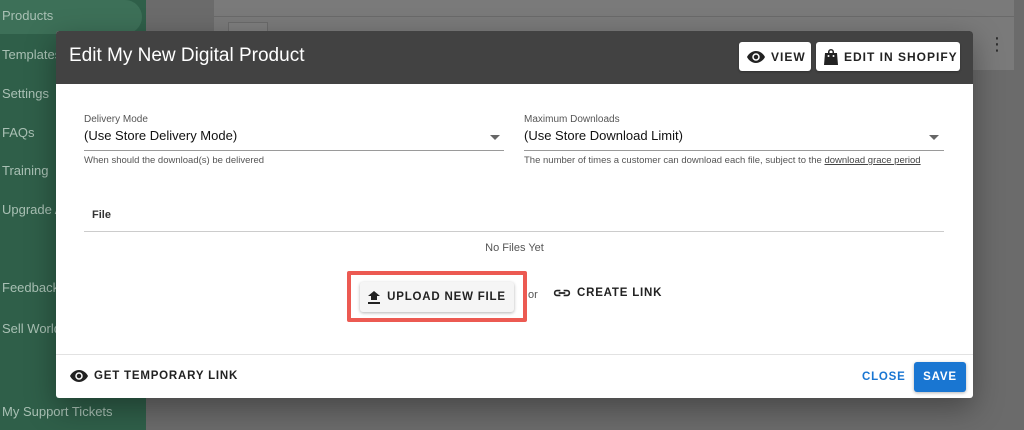 The width and height of the screenshot is (1024, 430). I want to click on get-temporary-link-label: GET TEMPORARY LINK, so click(166, 376).